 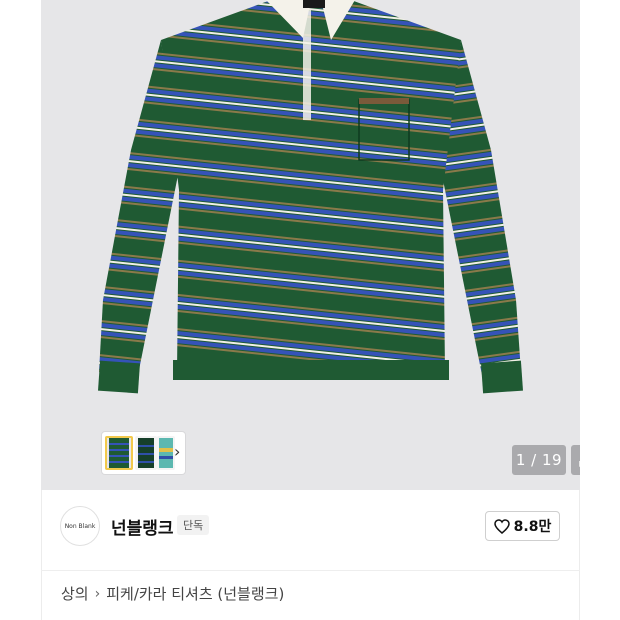 I want to click on expand-icon, so click(x=579, y=464).